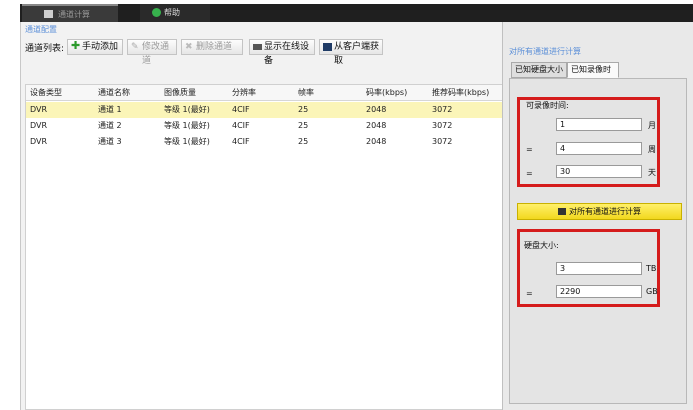 The image size is (693, 410). What do you see at coordinates (244, 93) in the screenshot?
I see `col-header-resolution: 分辨率` at bounding box center [244, 93].